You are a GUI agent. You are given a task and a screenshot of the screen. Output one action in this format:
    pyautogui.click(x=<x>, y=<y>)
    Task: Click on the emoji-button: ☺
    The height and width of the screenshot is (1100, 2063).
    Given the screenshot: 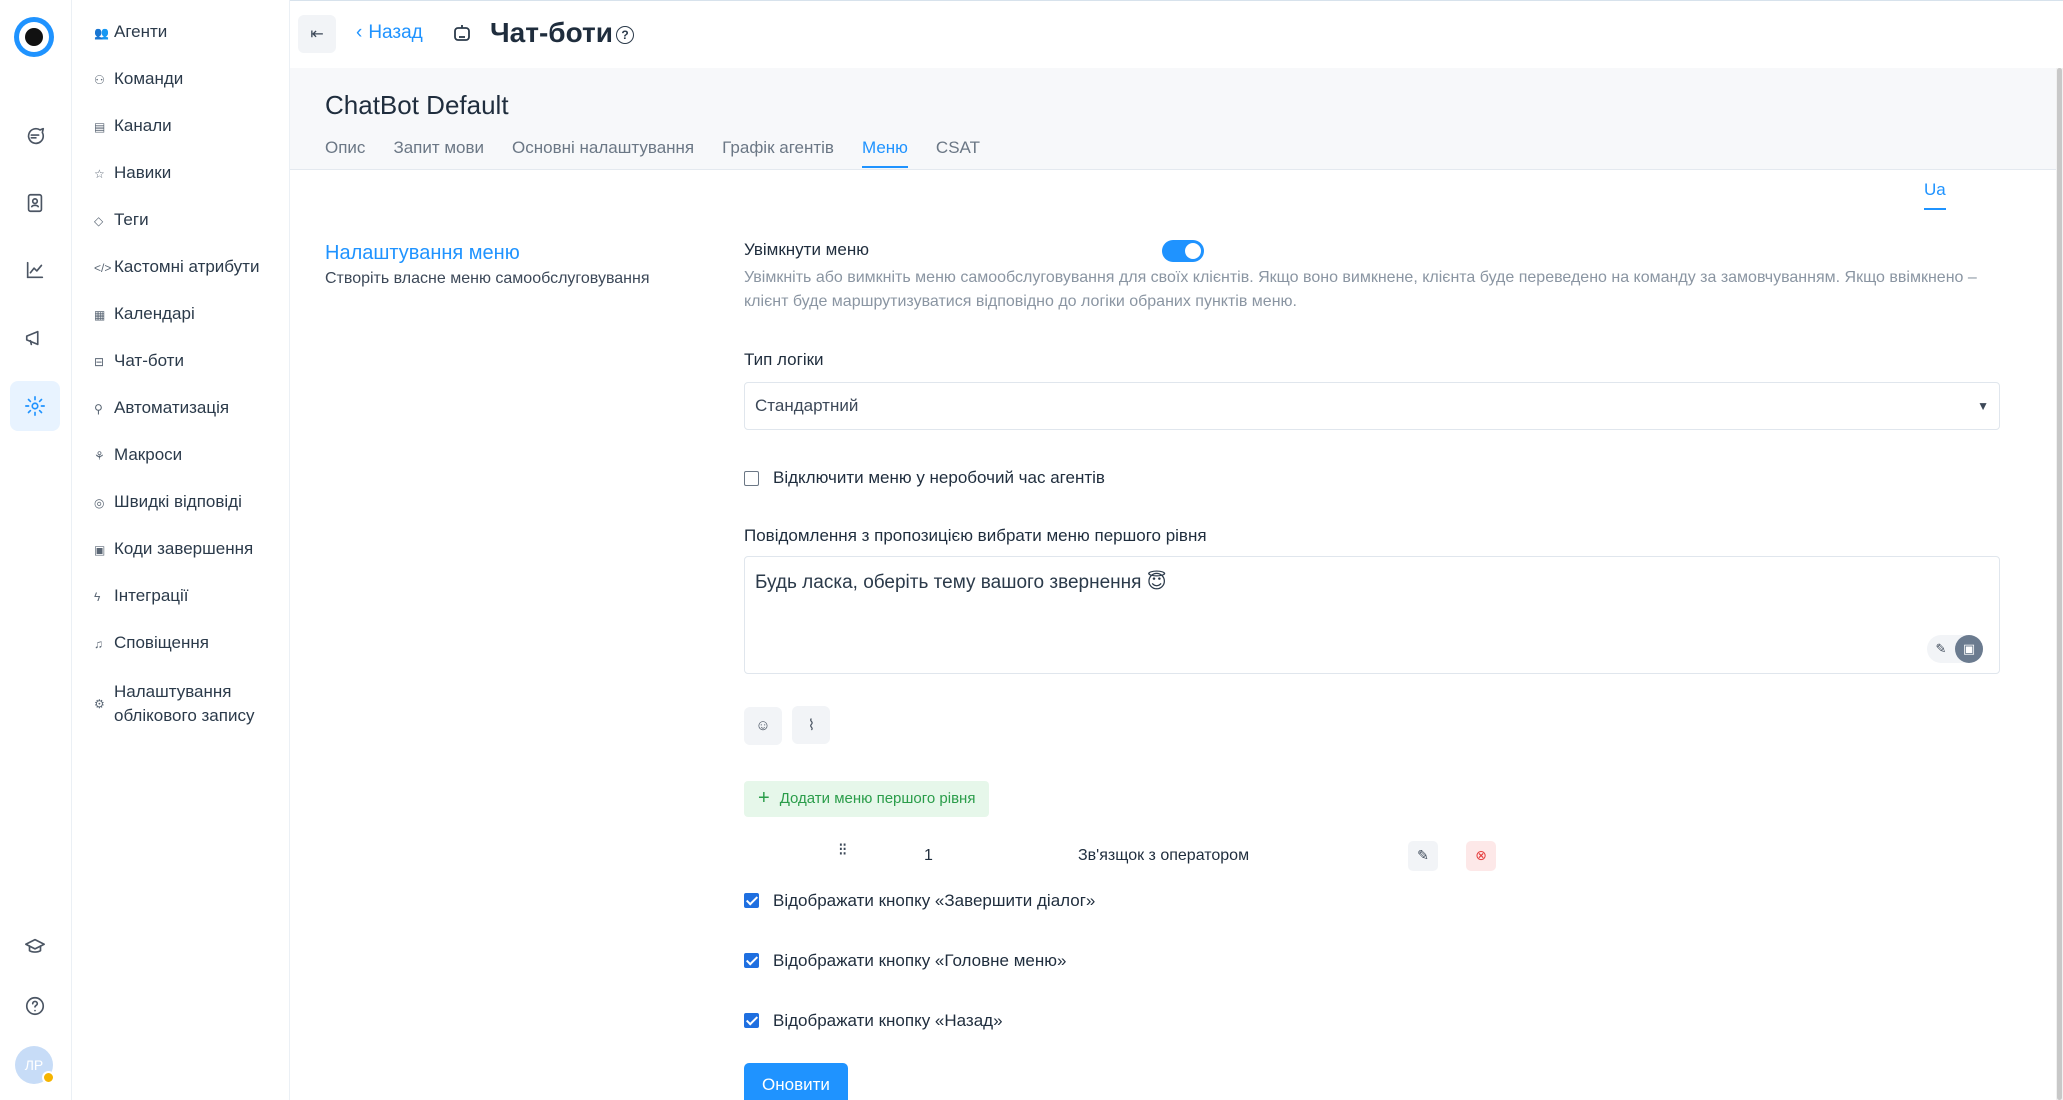 What is the action you would take?
    pyautogui.click(x=763, y=725)
    